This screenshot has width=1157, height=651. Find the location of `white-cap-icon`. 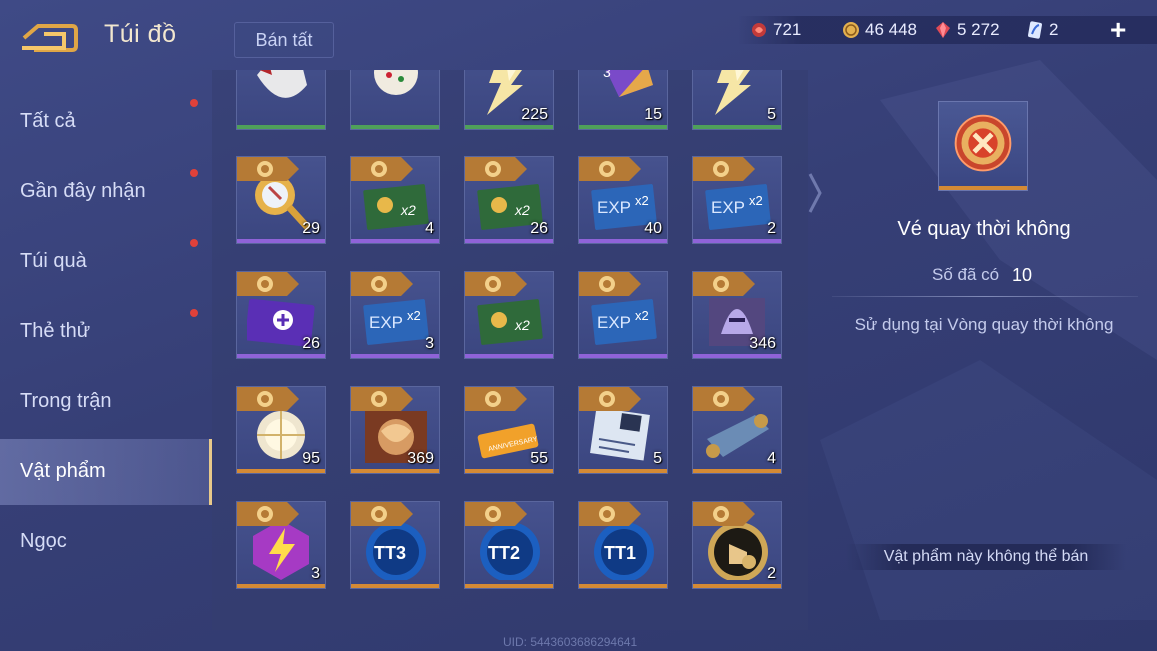

white-cap-icon is located at coordinates (282, 84).